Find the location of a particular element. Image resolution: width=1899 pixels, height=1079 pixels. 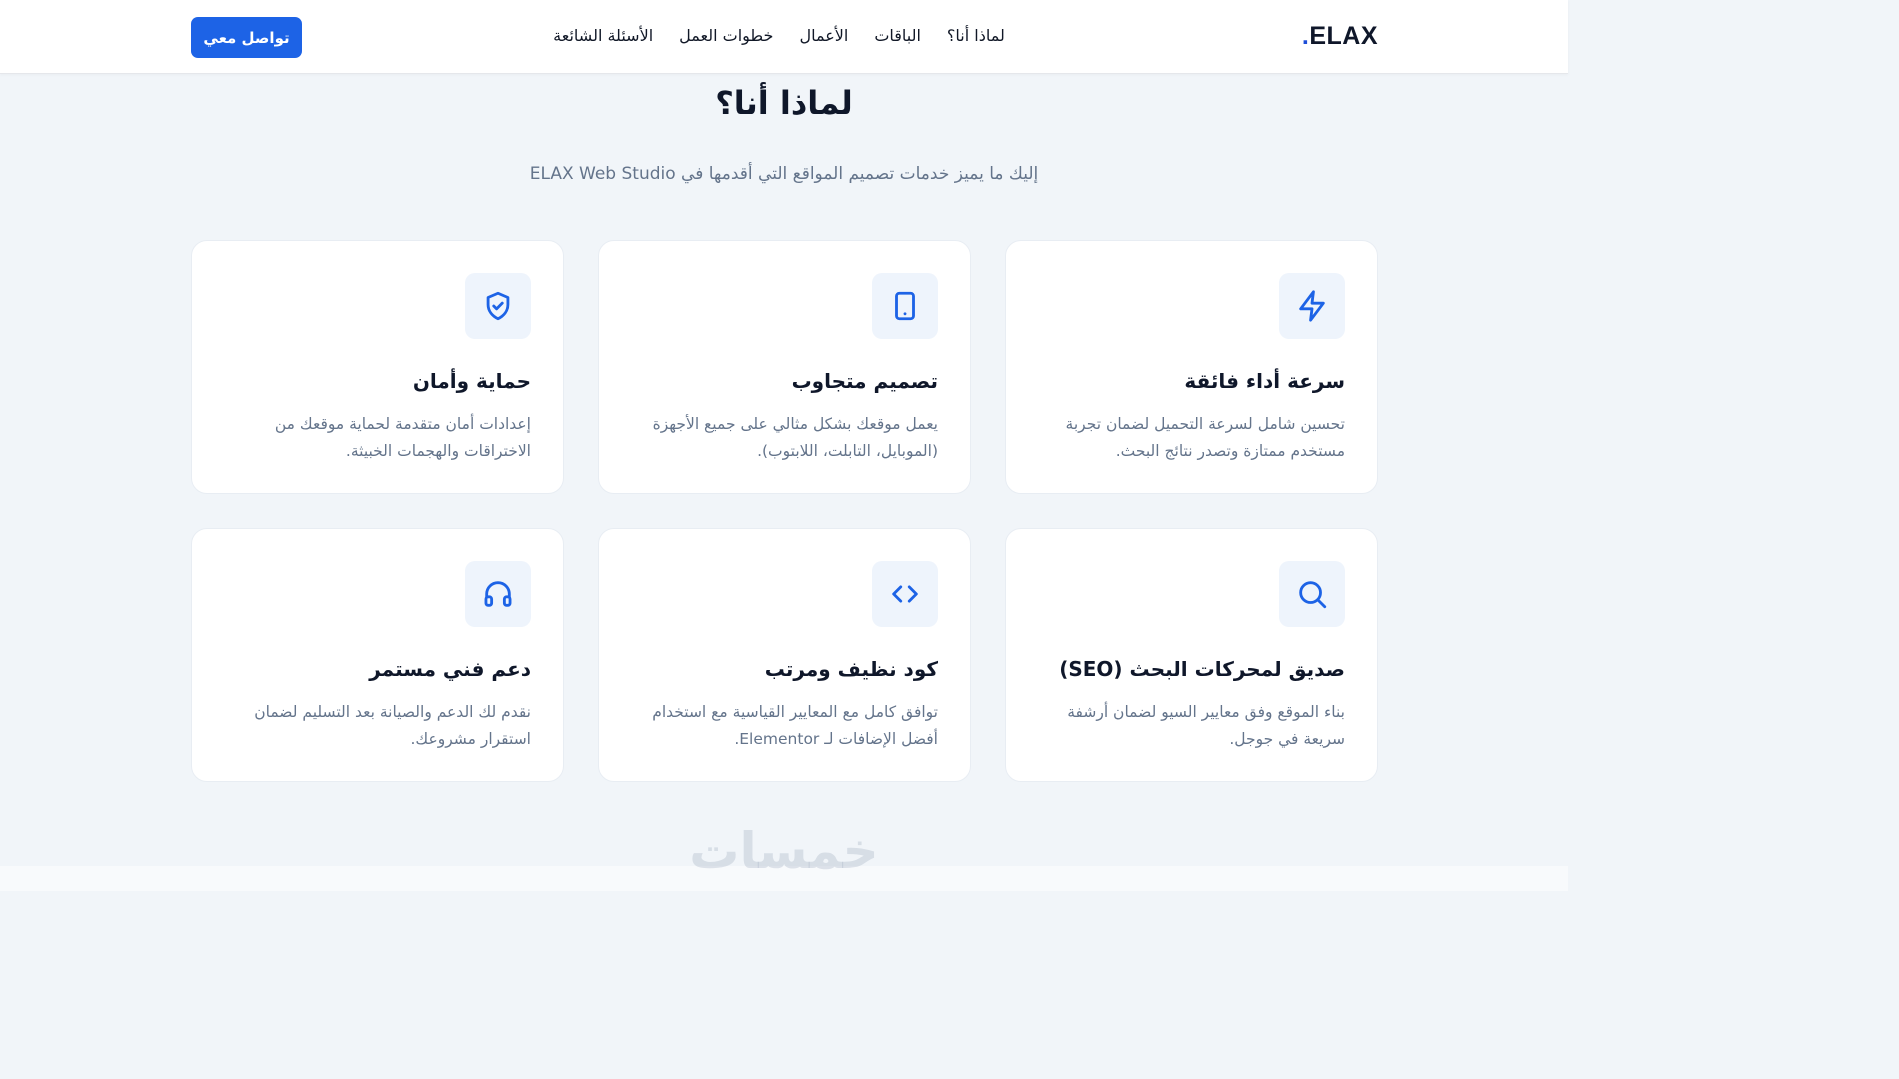

feature-title: تصميم متجاوب is located at coordinates (864, 381).